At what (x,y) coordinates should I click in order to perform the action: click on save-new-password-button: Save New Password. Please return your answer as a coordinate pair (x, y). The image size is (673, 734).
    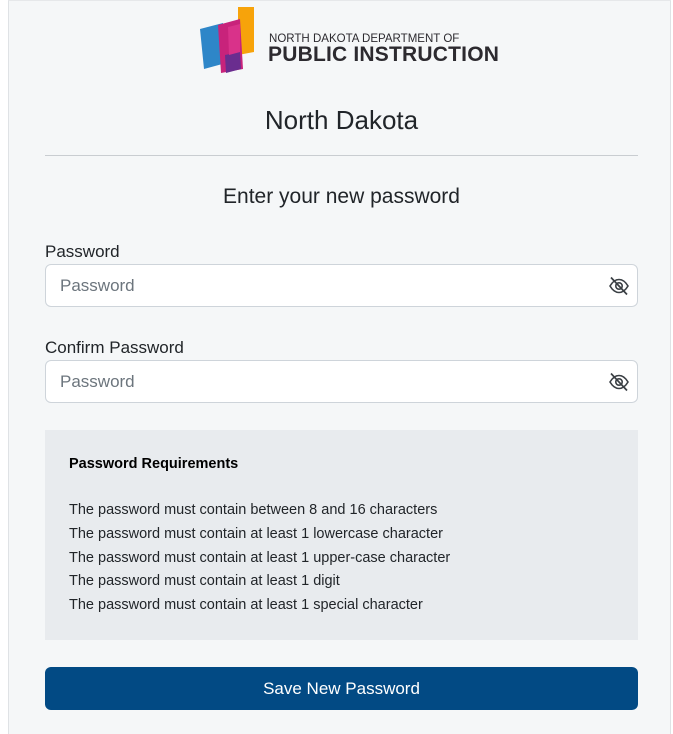
    Looking at the image, I should click on (341, 688).